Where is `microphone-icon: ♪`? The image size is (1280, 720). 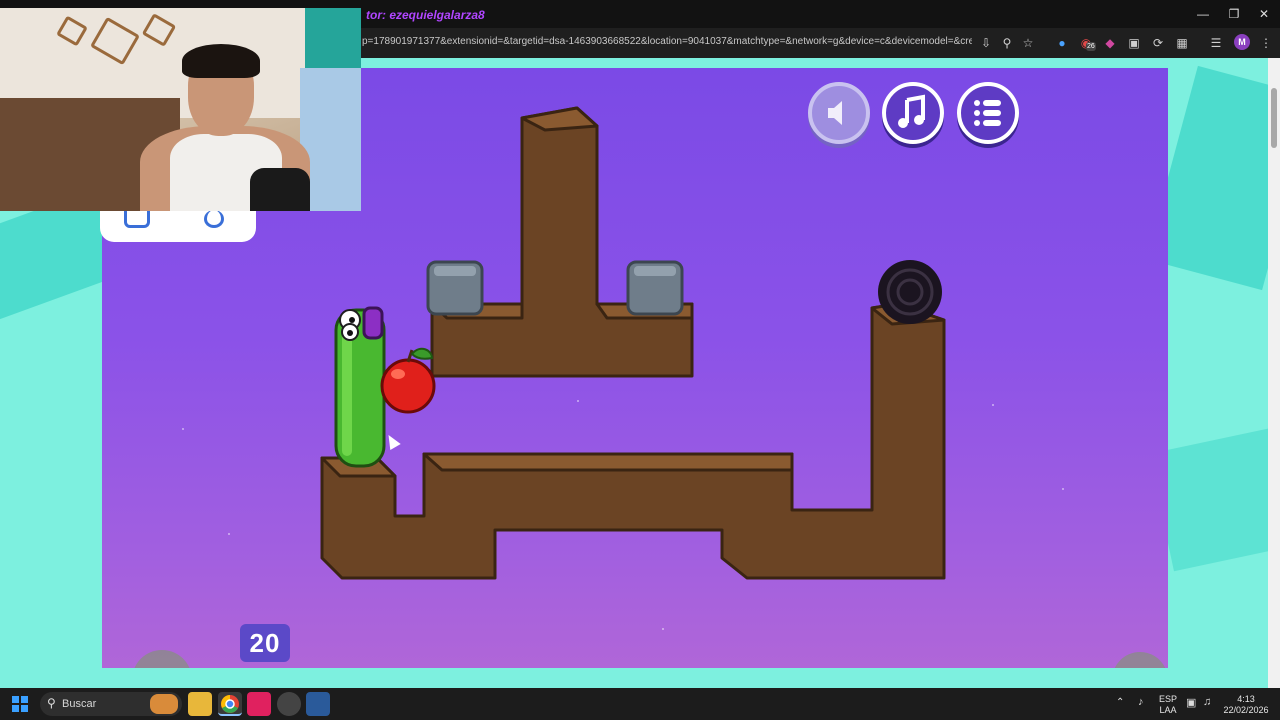 microphone-icon: ♪ is located at coordinates (1141, 702).